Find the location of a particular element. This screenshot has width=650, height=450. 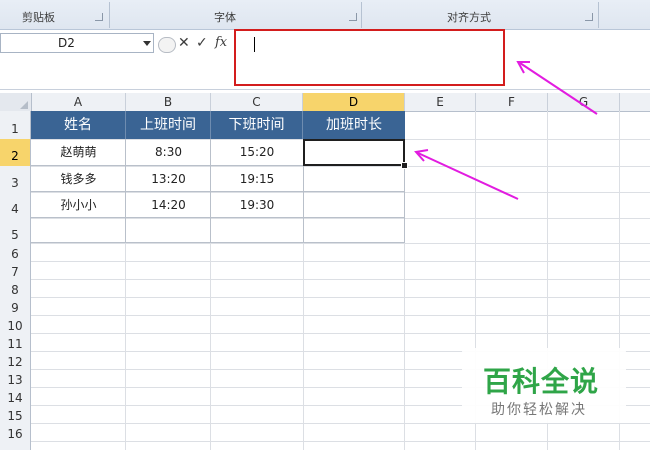

arrow-to-formula-bar is located at coordinates (557, 88).